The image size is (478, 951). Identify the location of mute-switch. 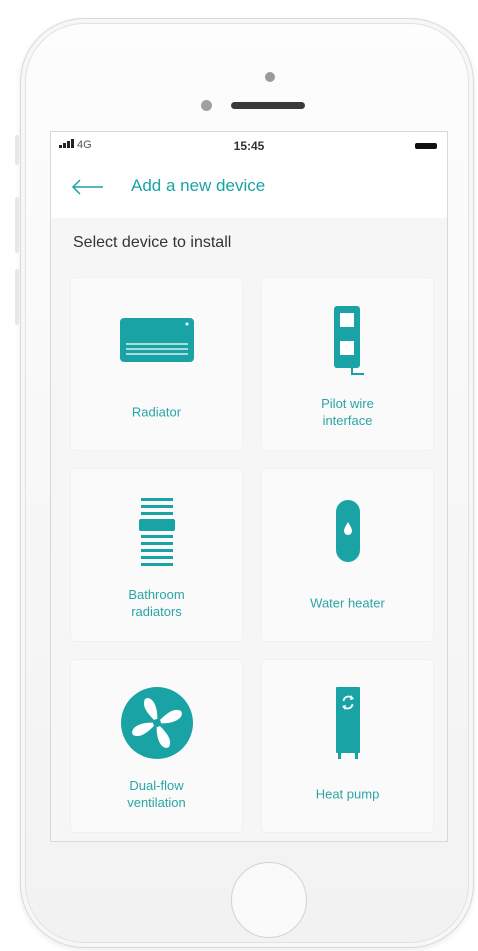
(17, 150).